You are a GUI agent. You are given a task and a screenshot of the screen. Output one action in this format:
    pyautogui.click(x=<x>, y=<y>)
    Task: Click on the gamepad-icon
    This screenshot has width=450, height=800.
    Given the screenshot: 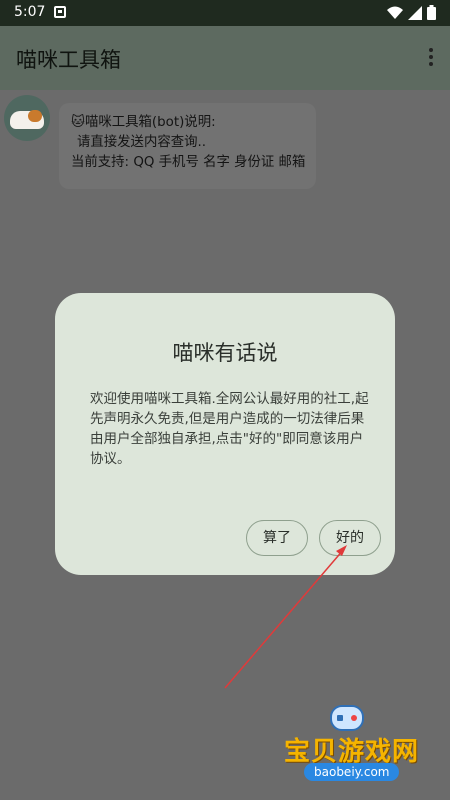 What is the action you would take?
    pyautogui.click(x=347, y=718)
    